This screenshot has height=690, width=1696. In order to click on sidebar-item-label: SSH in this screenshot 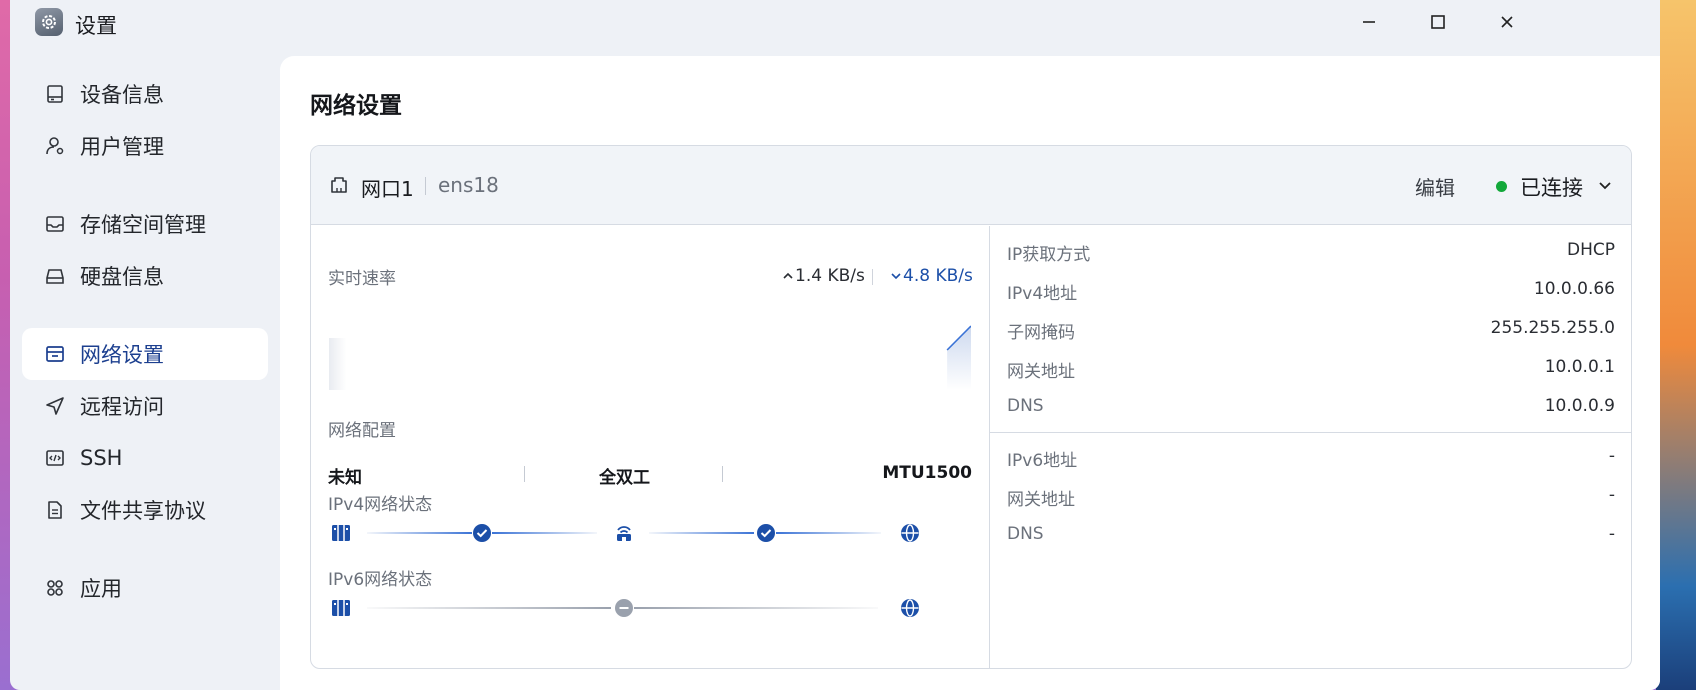, I will do `click(101, 458)`.